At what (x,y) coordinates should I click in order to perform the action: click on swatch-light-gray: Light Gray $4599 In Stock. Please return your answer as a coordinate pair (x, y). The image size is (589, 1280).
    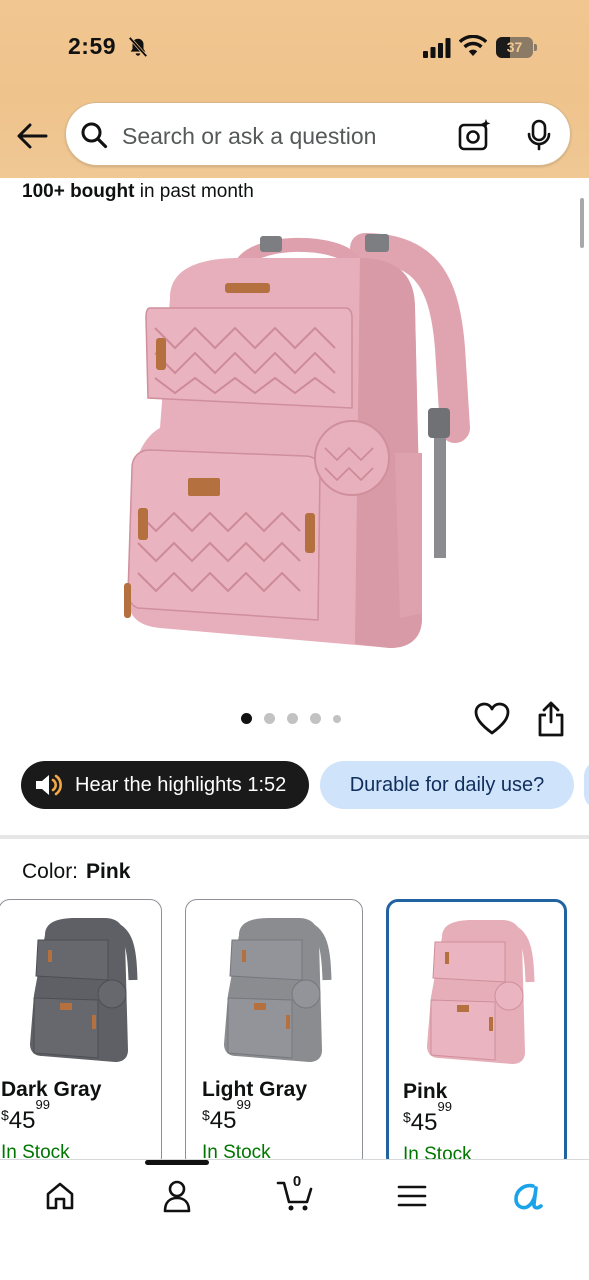
    Looking at the image, I should click on (274, 1034).